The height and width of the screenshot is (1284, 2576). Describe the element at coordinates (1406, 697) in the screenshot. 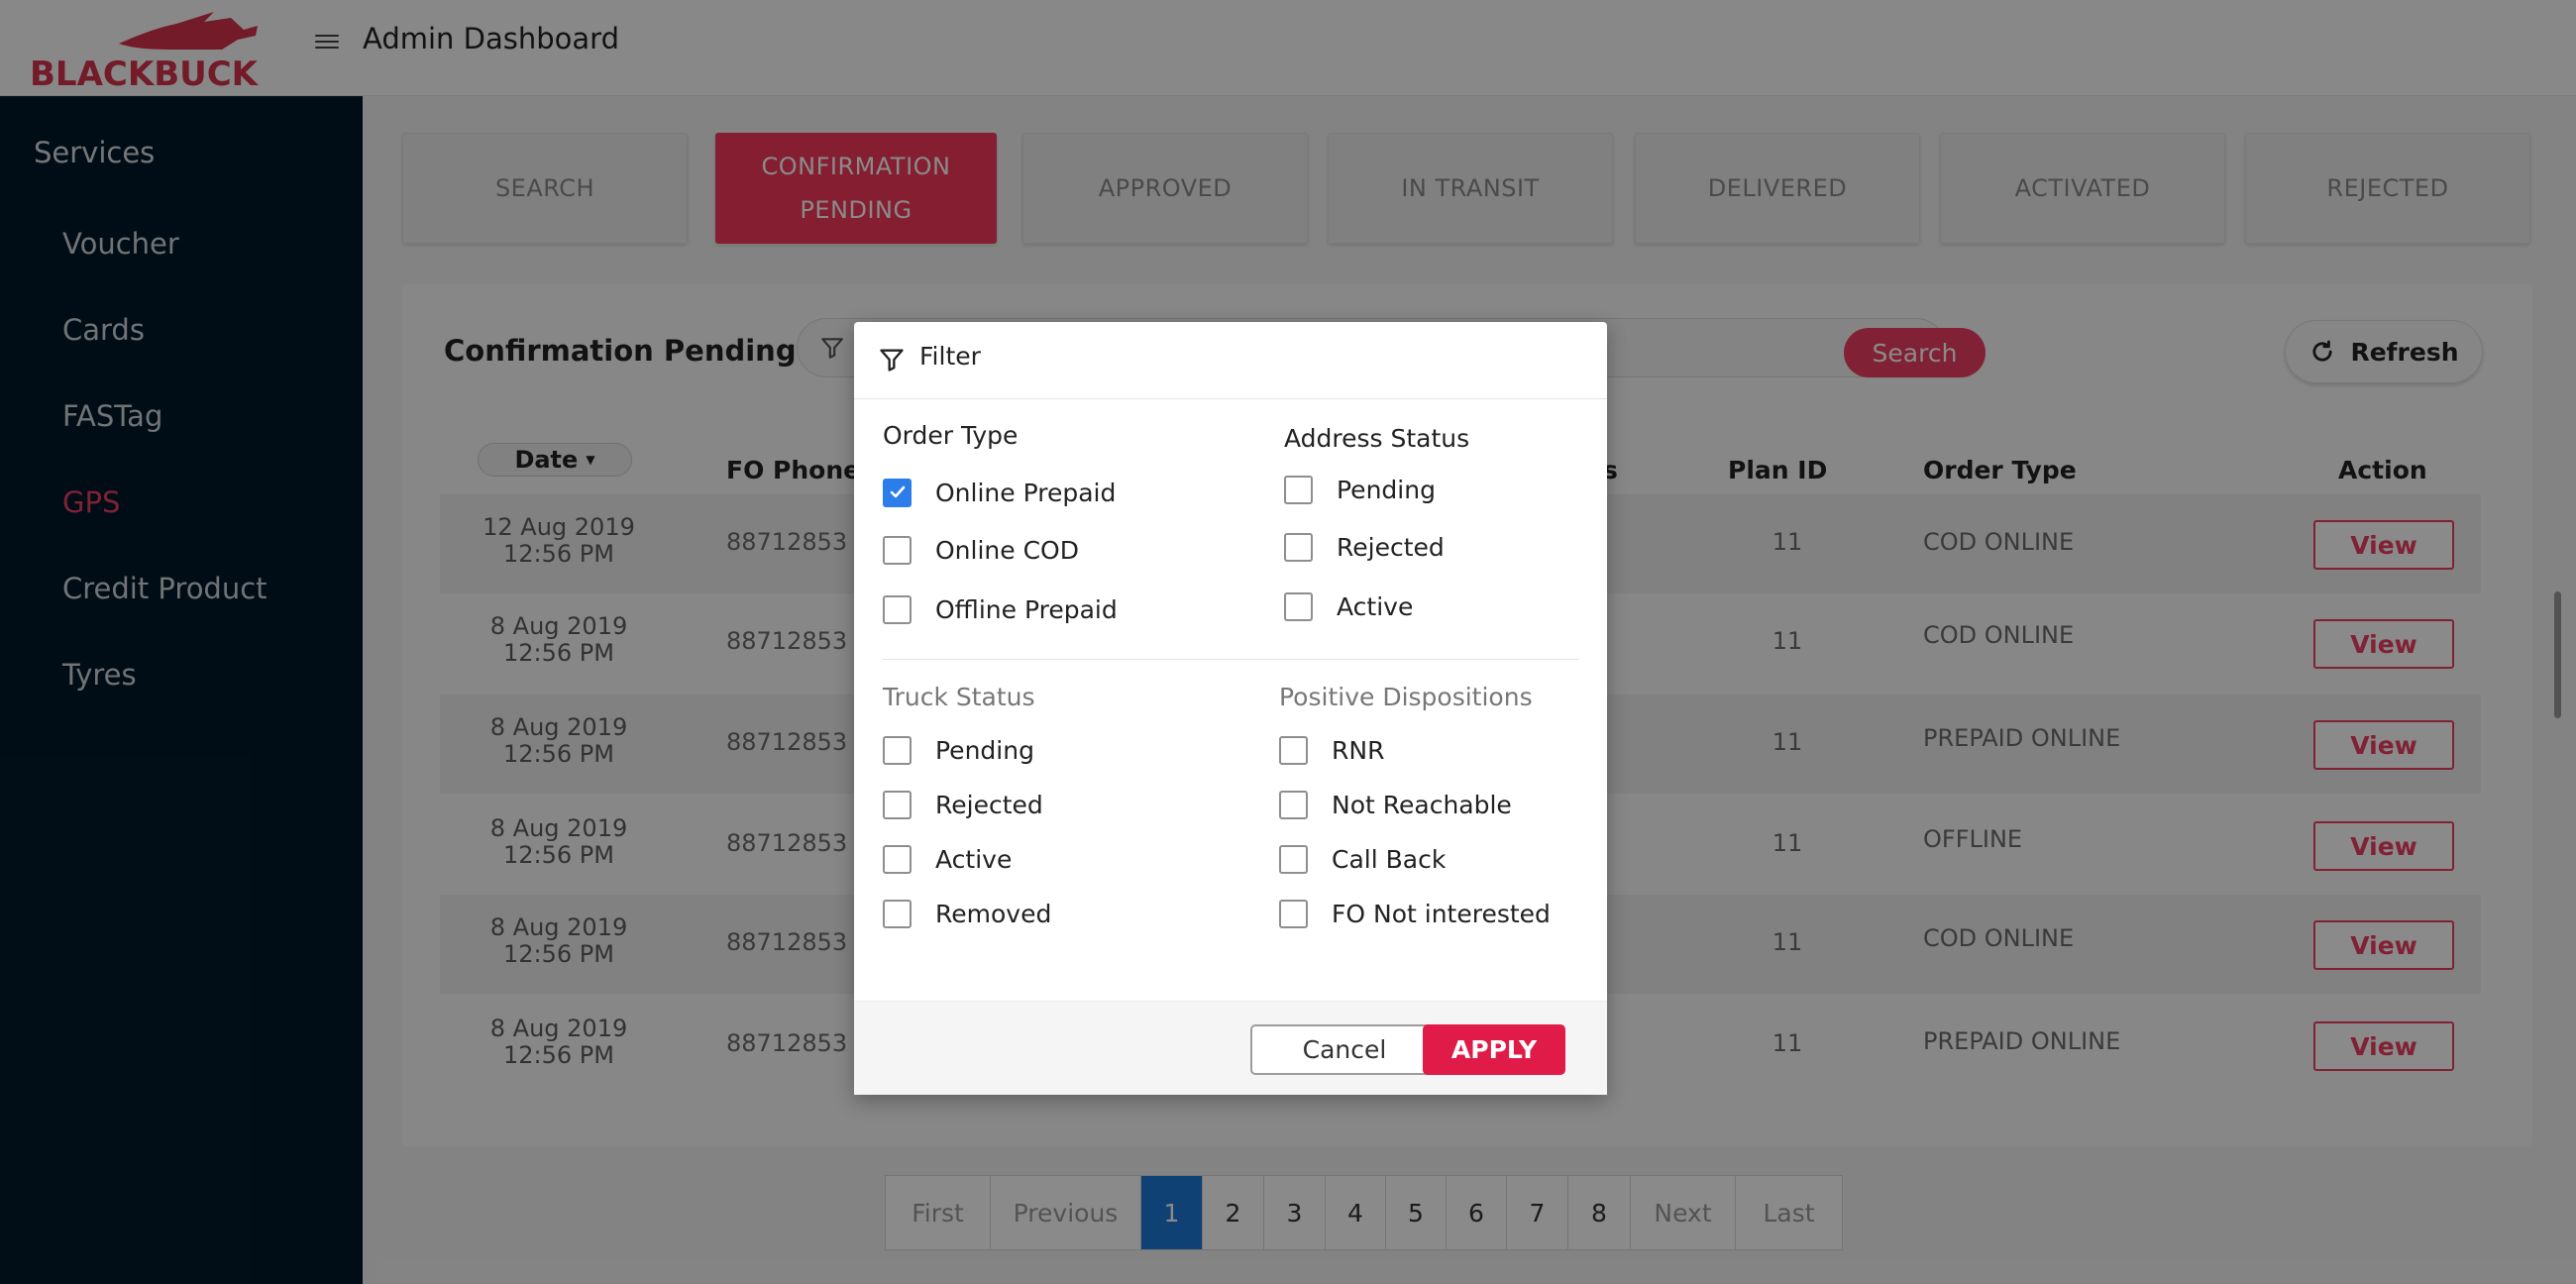

I see `positive-dispositions-group-title: Positive Dispositions` at that location.